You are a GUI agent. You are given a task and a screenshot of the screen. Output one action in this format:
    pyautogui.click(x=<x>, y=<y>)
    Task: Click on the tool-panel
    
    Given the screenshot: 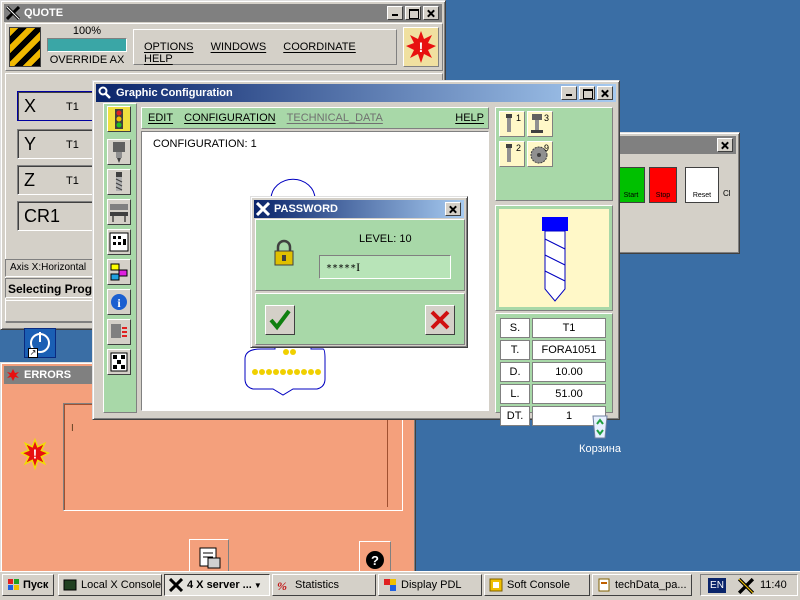 What is the action you would take?
    pyautogui.click(x=119, y=242)
    